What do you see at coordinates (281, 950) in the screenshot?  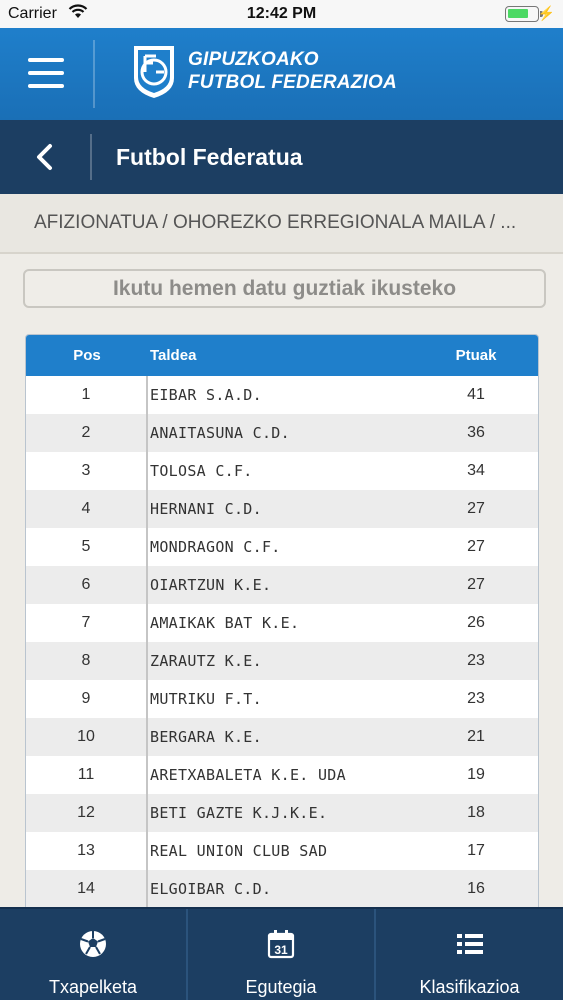 I see `calendar-day: 31` at bounding box center [281, 950].